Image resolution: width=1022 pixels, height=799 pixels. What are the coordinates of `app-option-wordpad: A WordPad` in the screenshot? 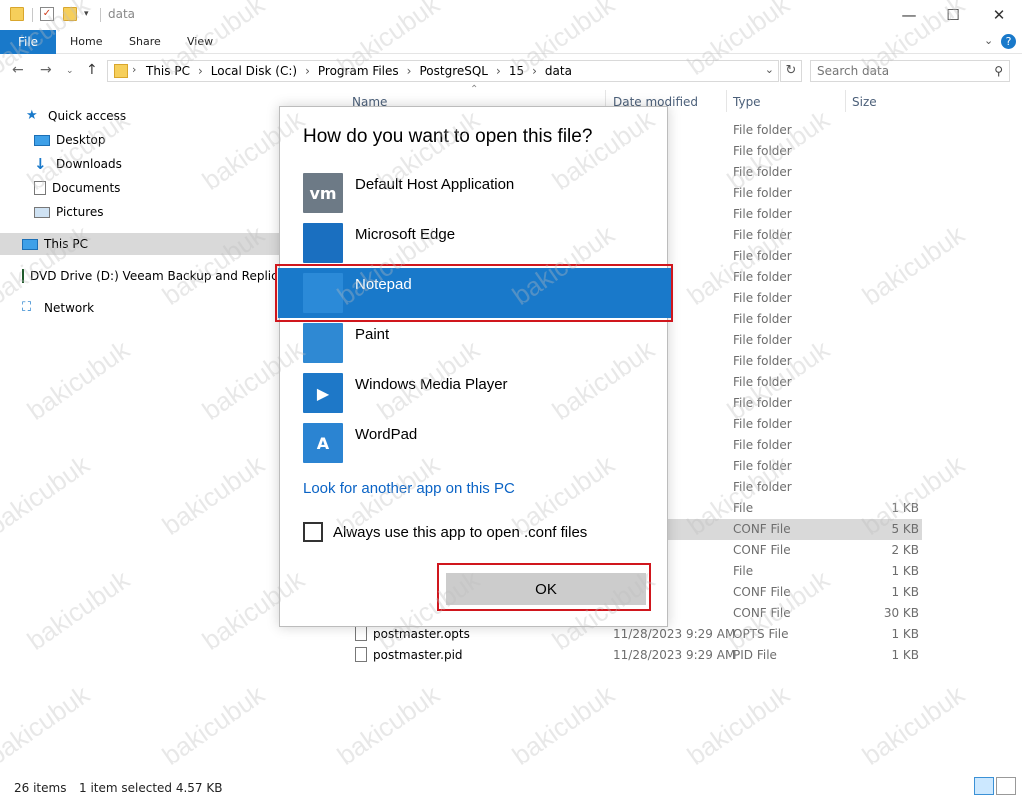 It's located at (474, 443).